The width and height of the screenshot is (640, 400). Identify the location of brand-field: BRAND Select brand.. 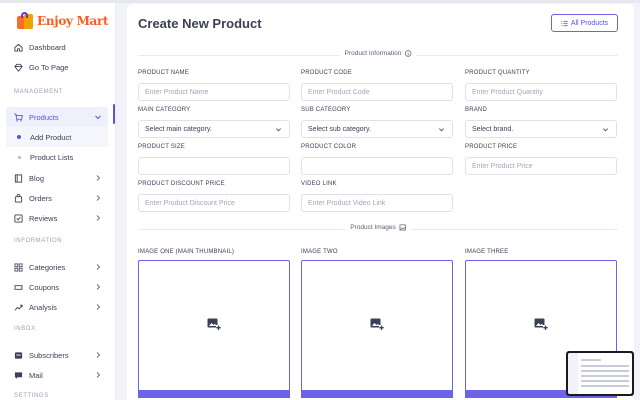
(541, 122).